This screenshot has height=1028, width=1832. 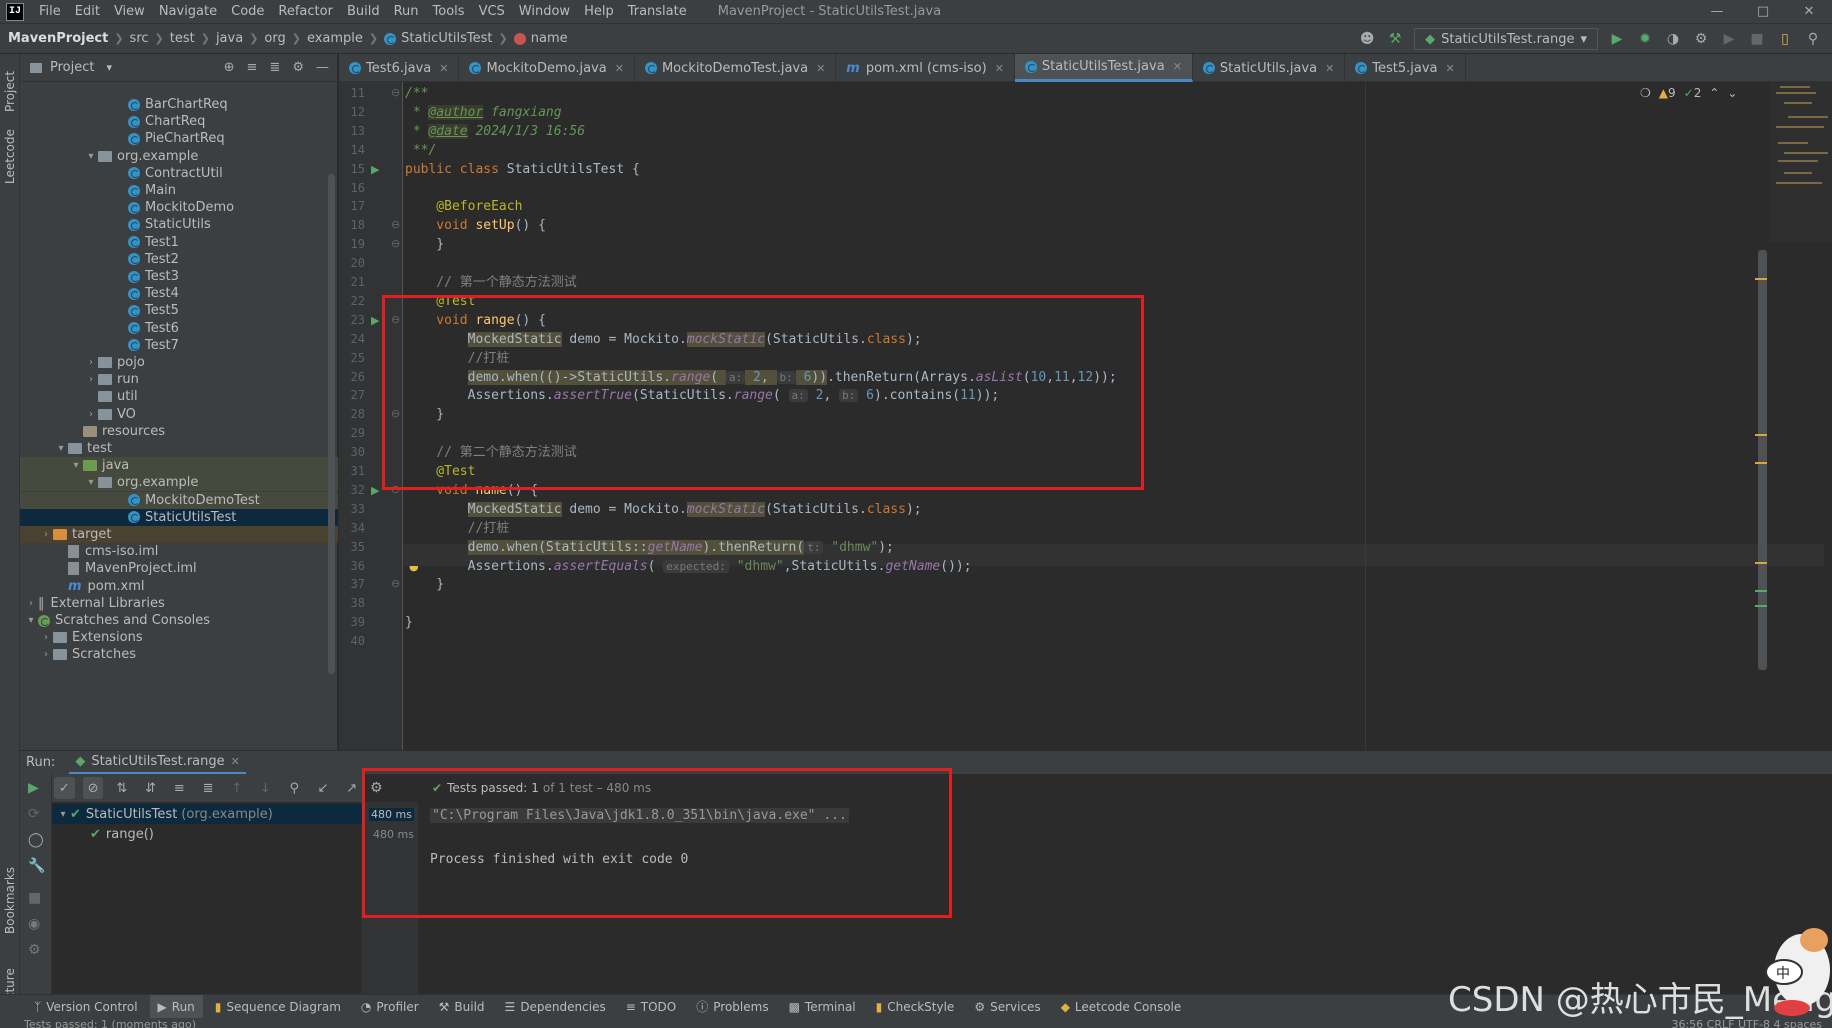 What do you see at coordinates (87, 12) in the screenshot?
I see `menu-edit: Edit` at bounding box center [87, 12].